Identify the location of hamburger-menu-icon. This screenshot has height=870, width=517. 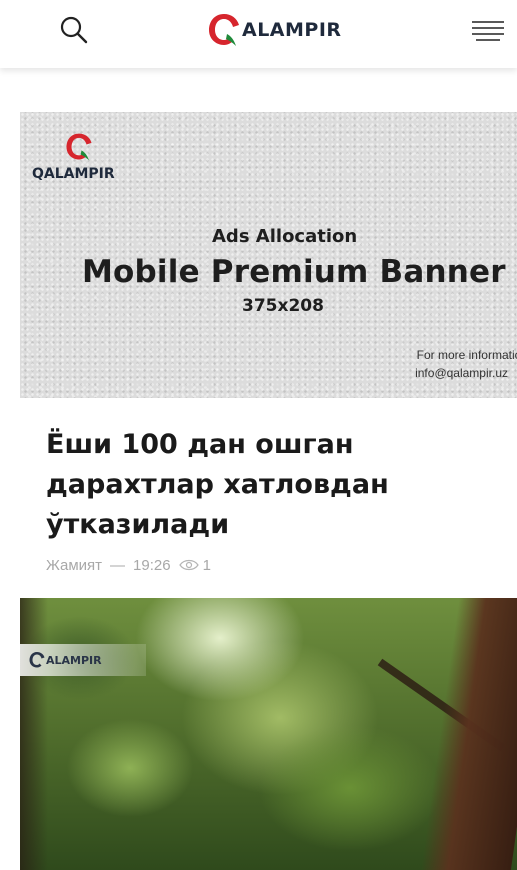
(488, 32).